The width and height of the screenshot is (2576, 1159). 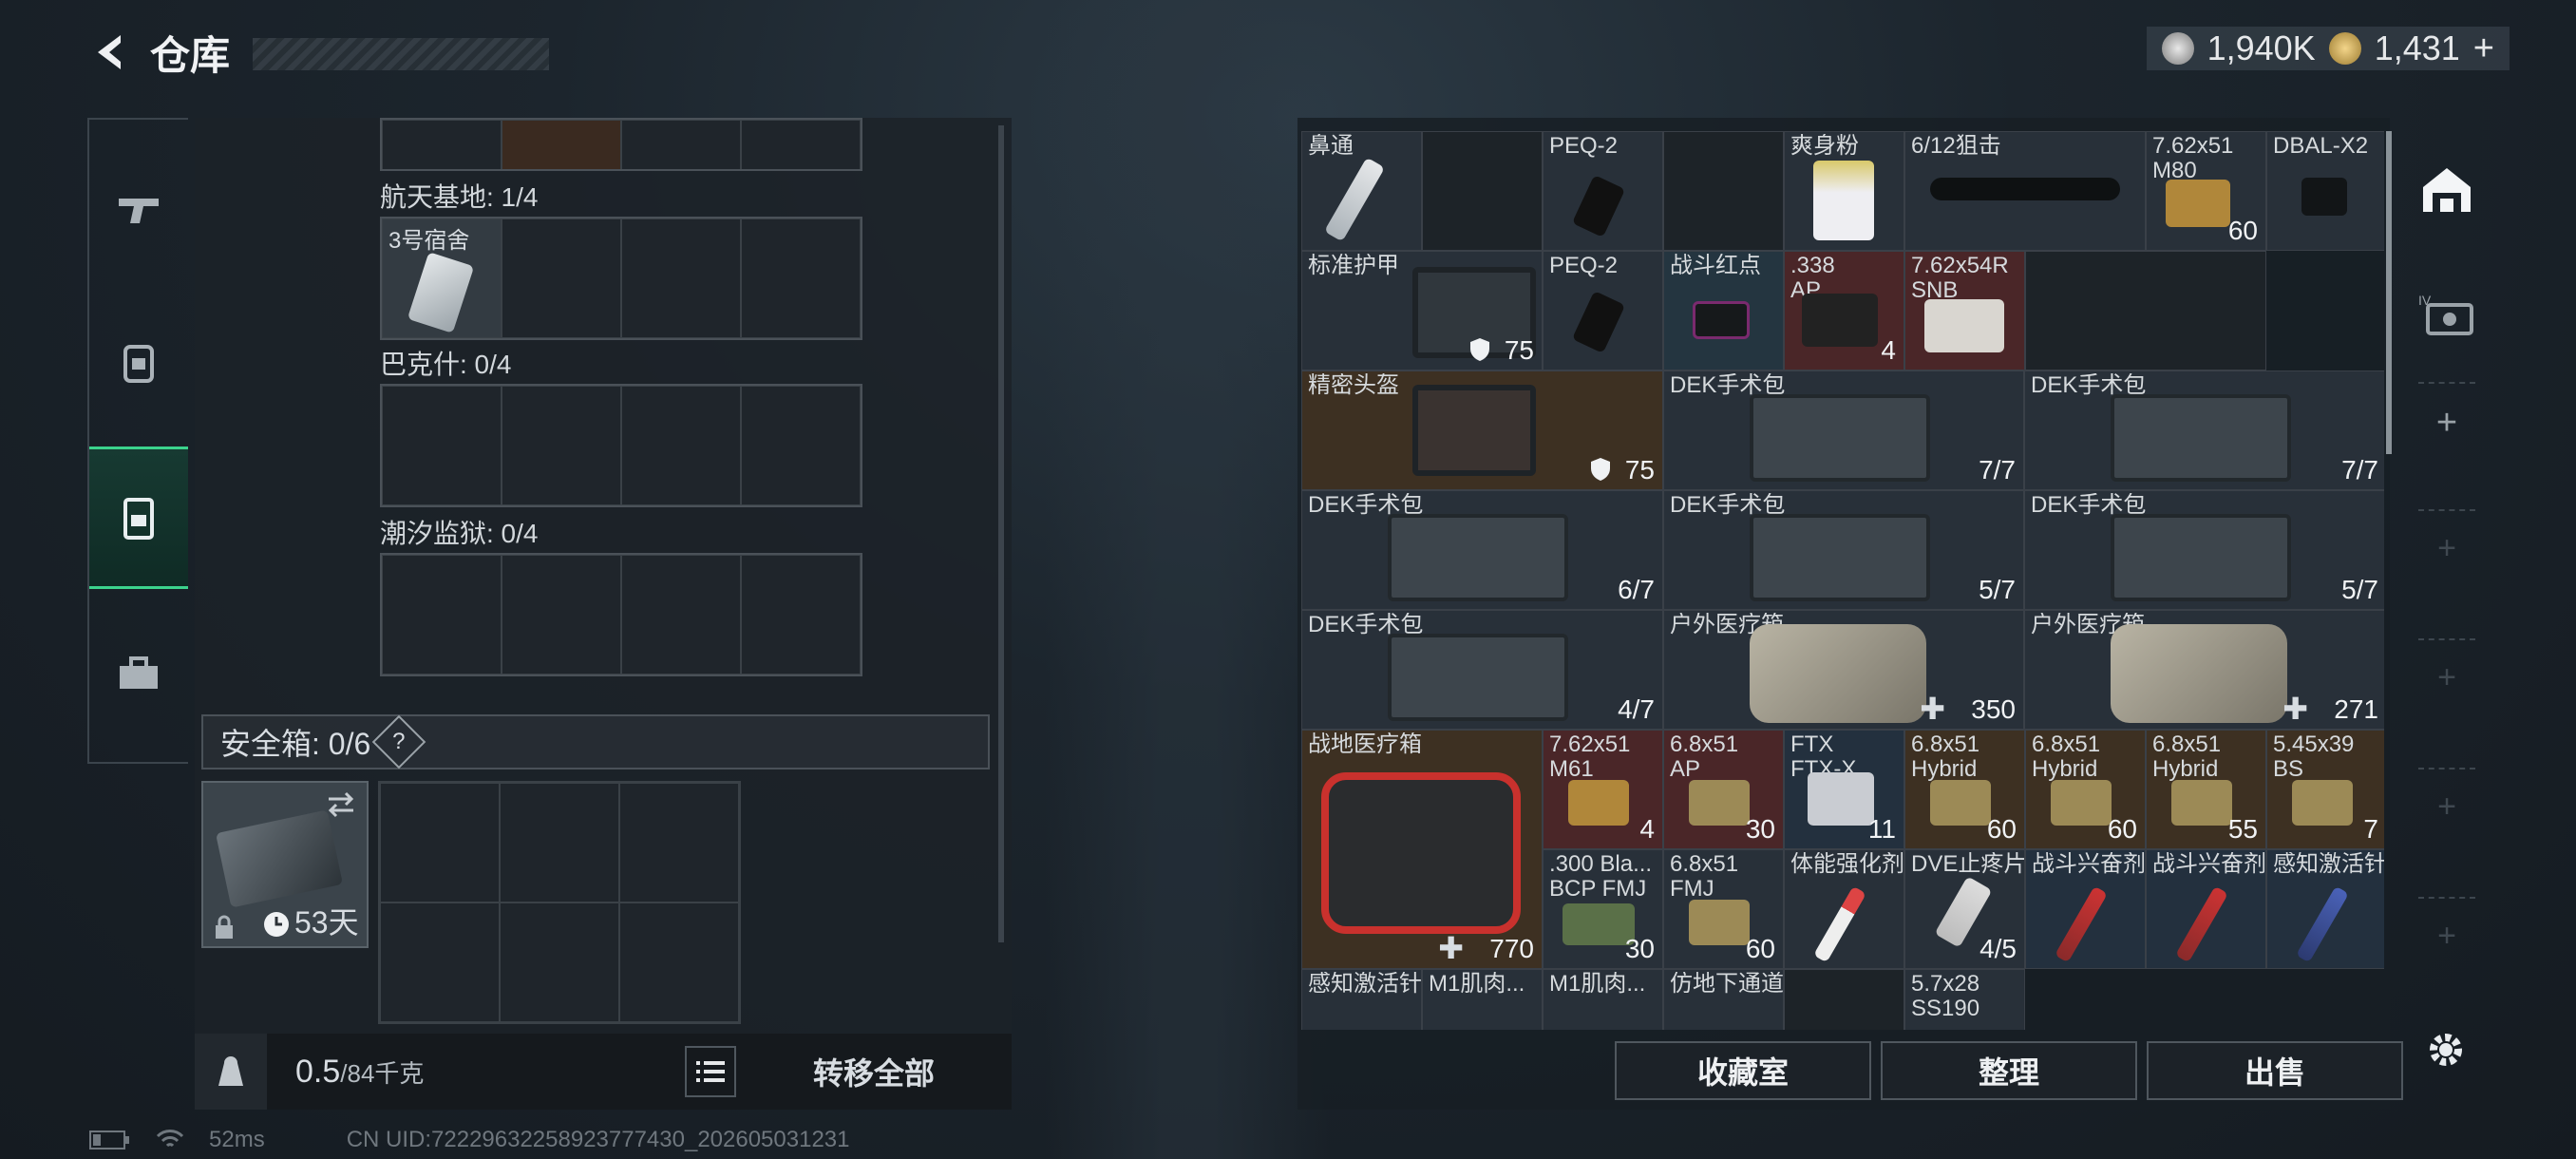 What do you see at coordinates (285, 864) in the screenshot?
I see `safebox-case: 53天` at bounding box center [285, 864].